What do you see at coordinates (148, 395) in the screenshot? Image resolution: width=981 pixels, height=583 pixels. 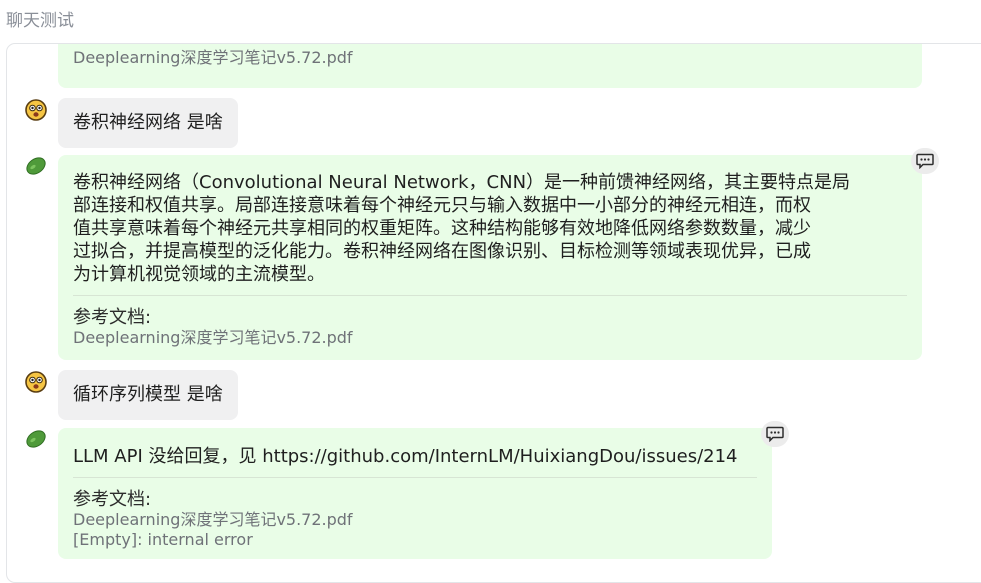 I see `user-bubble: 循环序列模型 是啥` at bounding box center [148, 395].